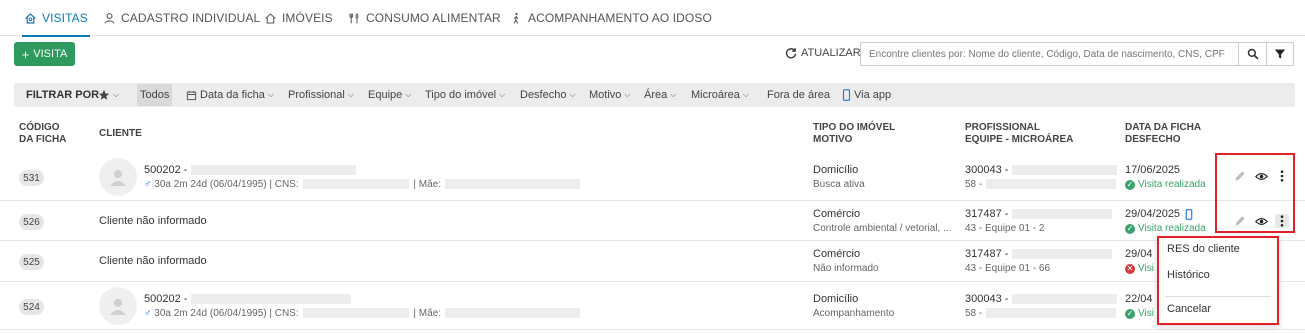 Image resolution: width=1305 pixels, height=333 pixels. I want to click on filter-microarea: Microárea ⌵, so click(720, 95).